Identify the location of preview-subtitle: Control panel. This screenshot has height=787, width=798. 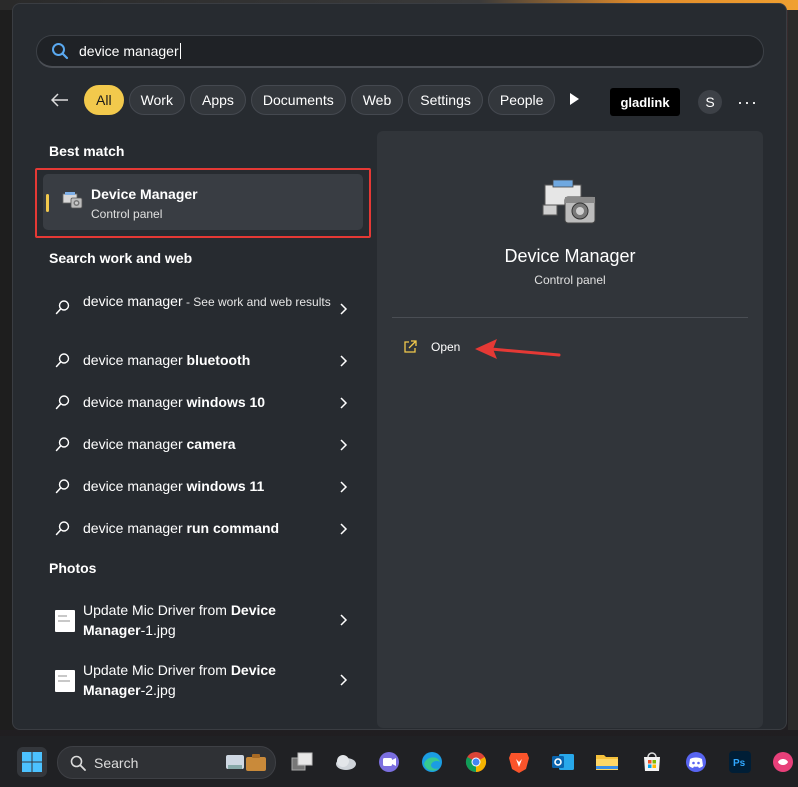
(570, 280).